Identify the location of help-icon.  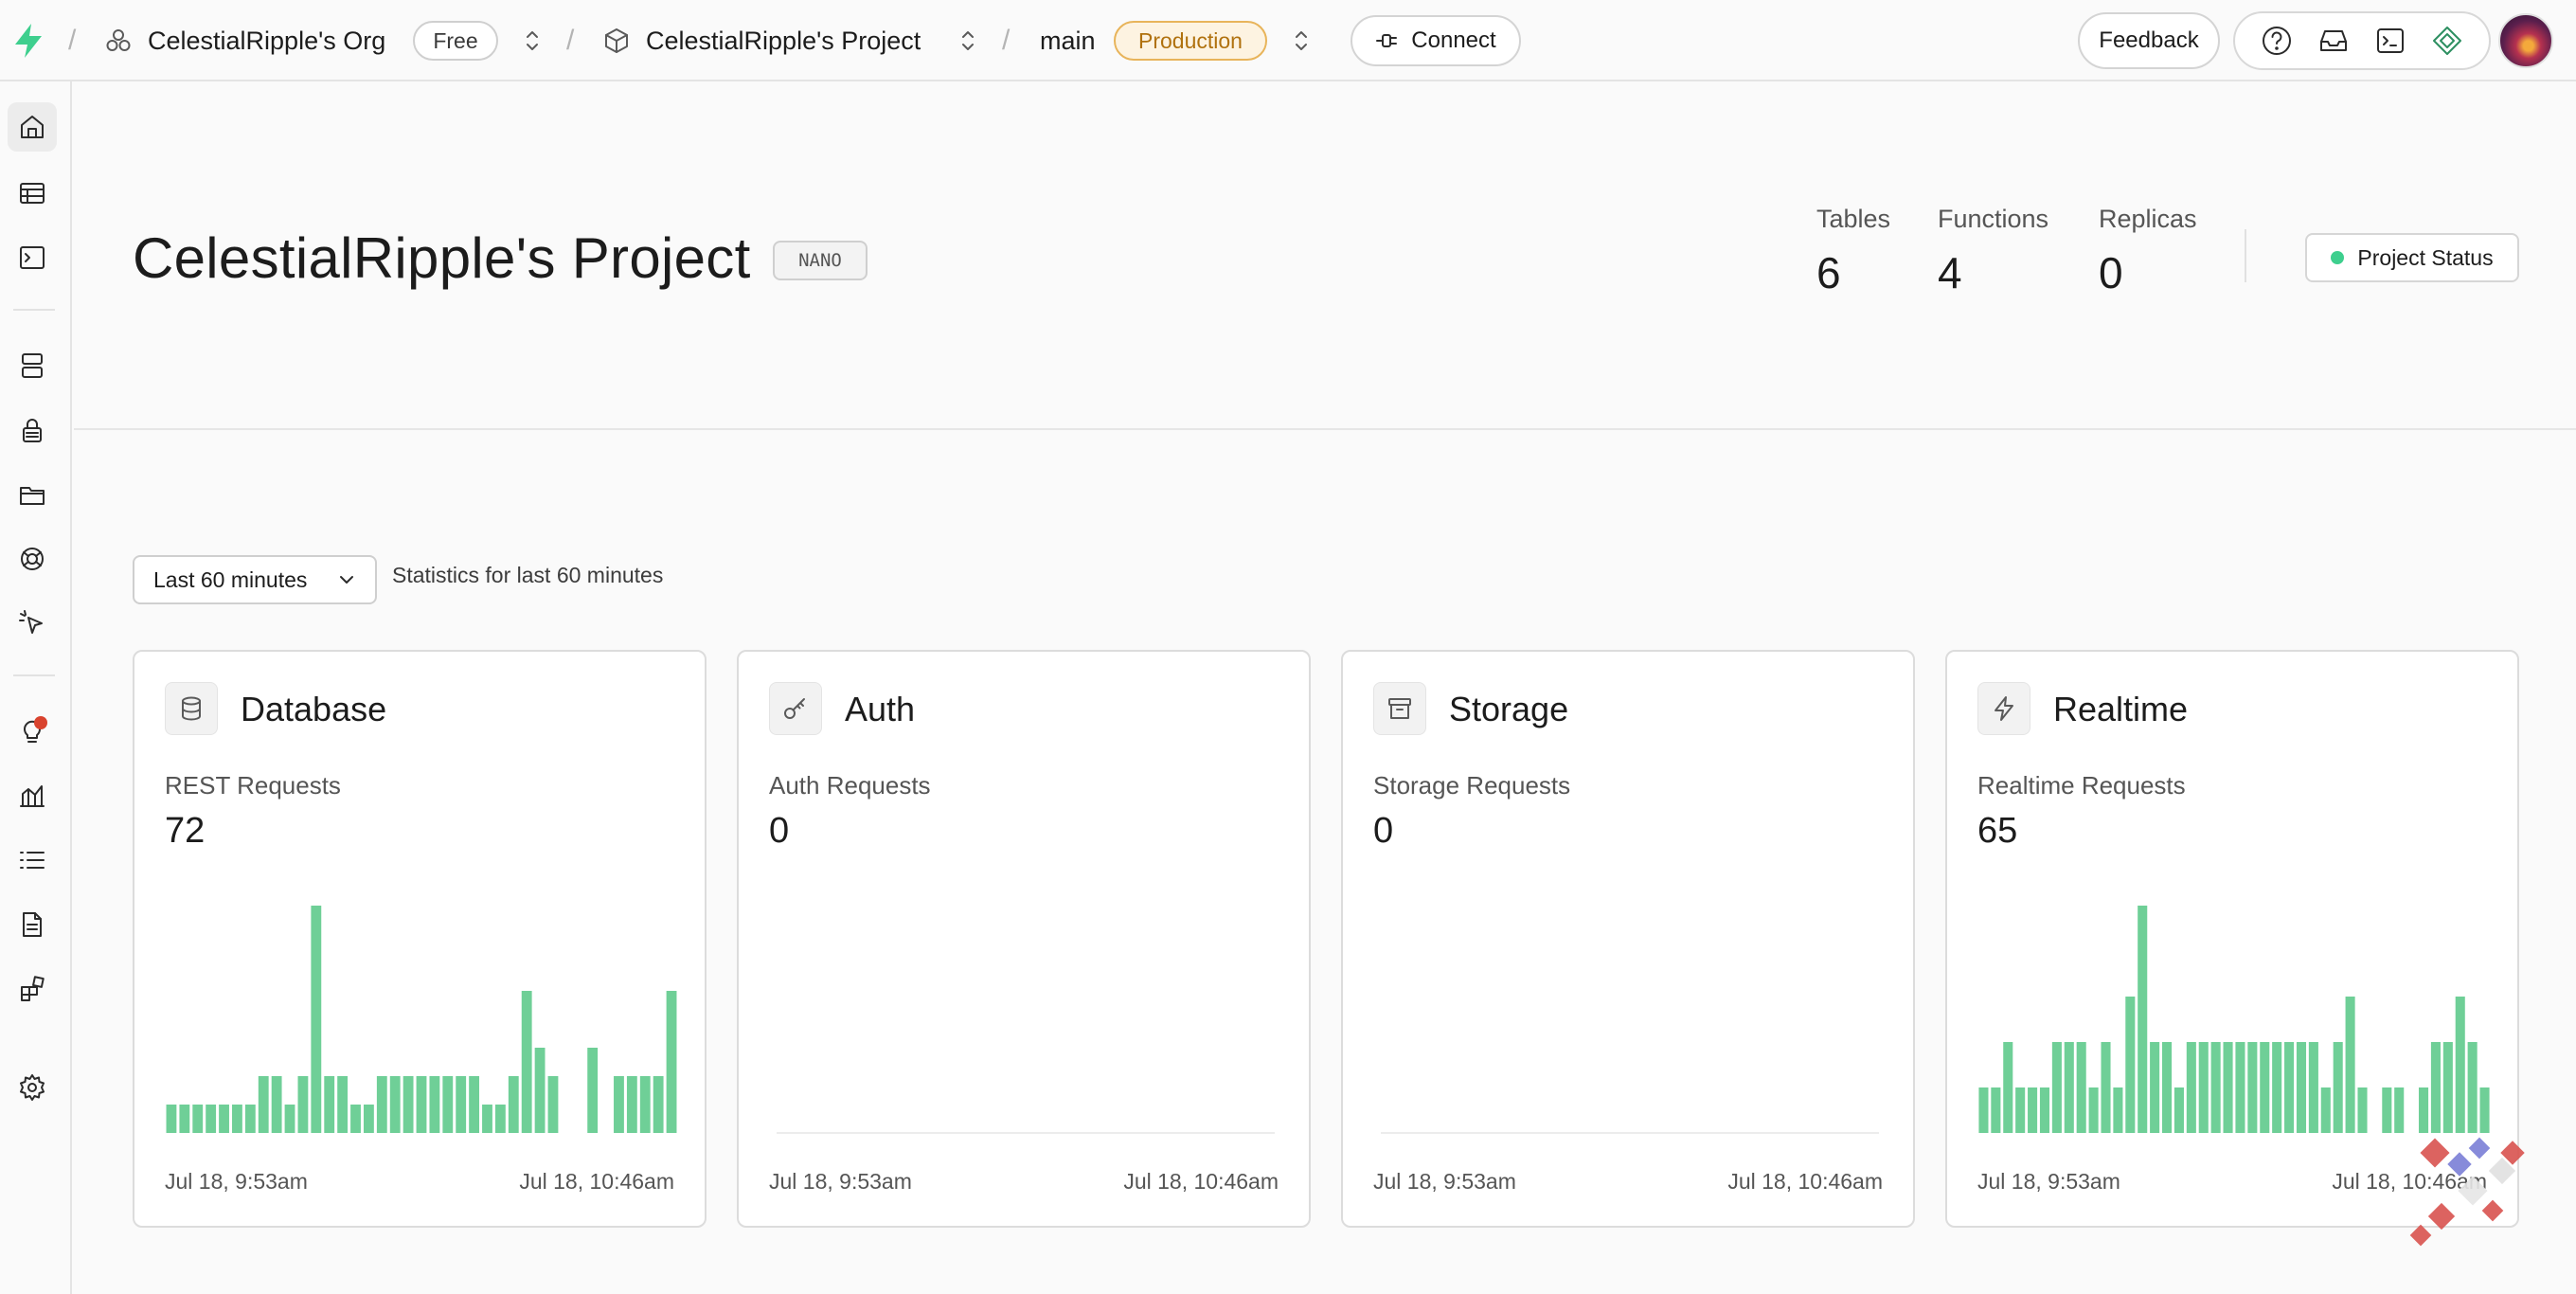
(2276, 40).